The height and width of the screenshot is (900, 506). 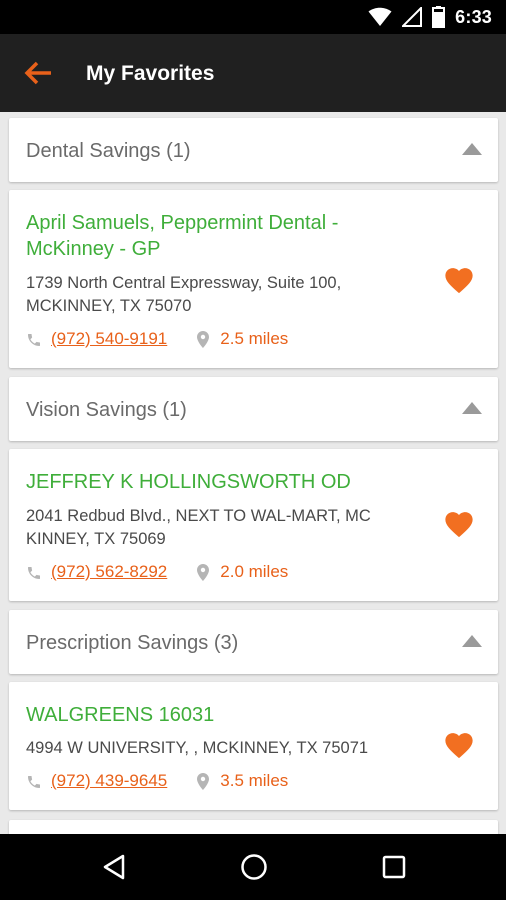 I want to click on phone-link: (972) 439-9645, so click(x=109, y=781).